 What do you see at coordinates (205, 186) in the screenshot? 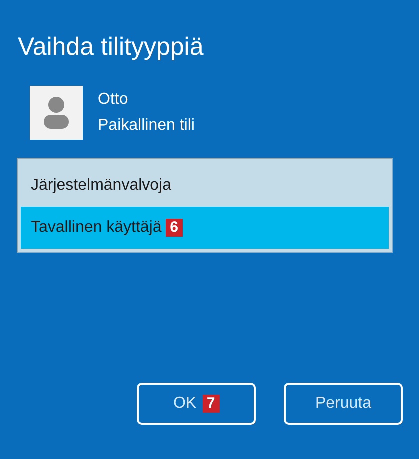
I see `account-type-option: Järjestelmänvalvoja` at bounding box center [205, 186].